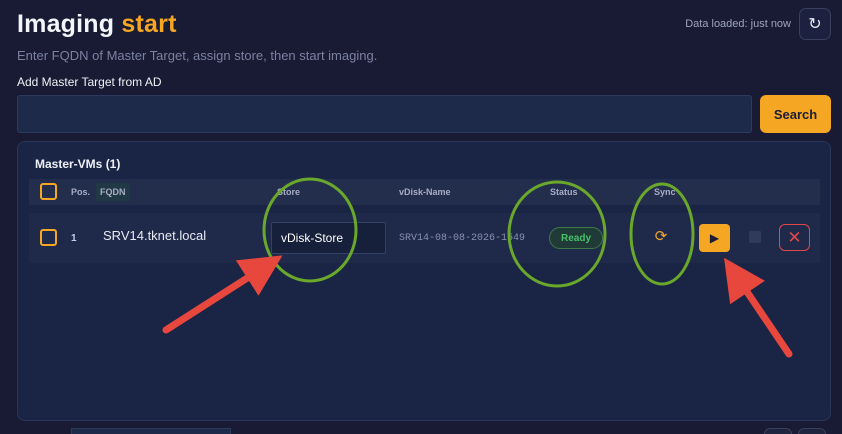 This screenshot has width=842, height=434. I want to click on stop-icon, so click(755, 237).